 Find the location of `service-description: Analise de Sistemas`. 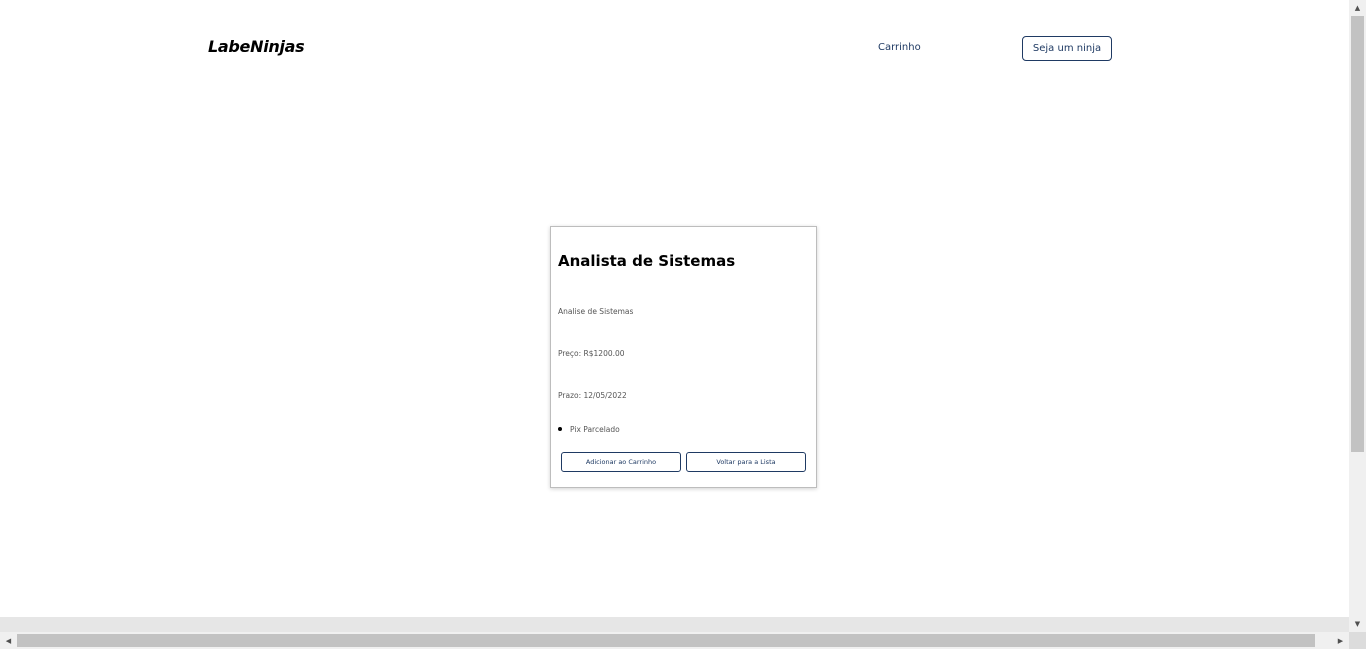

service-description: Analise de Sistemas is located at coordinates (596, 311).